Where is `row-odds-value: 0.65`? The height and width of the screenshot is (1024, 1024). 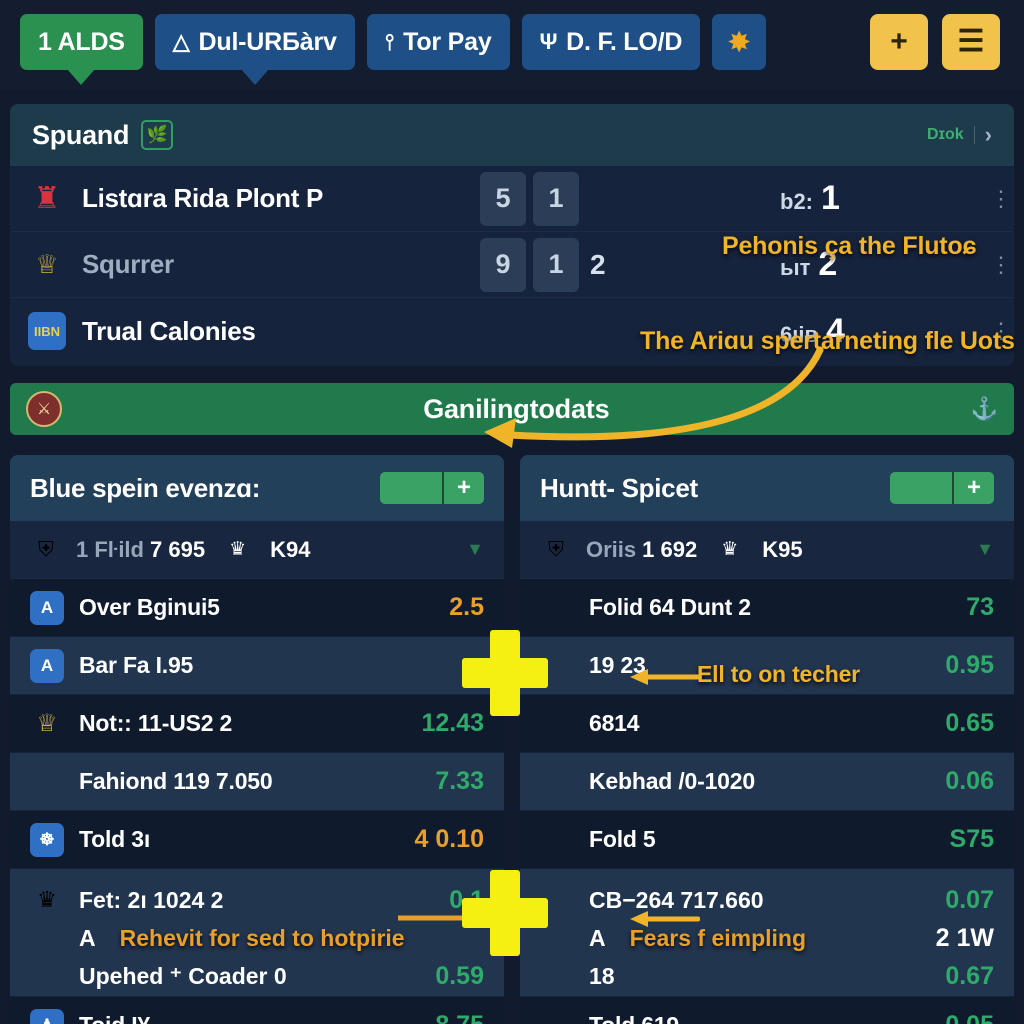
row-odds-value: 0.65 is located at coordinates (949, 723).